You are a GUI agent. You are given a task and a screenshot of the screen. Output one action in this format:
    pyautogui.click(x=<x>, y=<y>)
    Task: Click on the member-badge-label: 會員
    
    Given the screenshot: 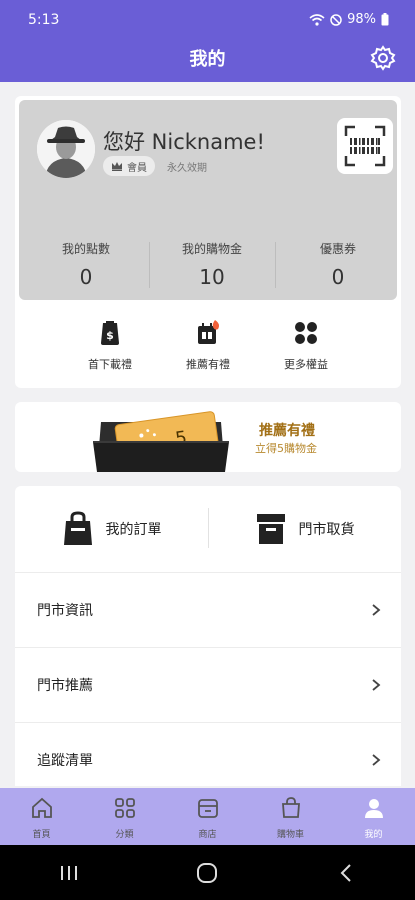 What is the action you would take?
    pyautogui.click(x=137, y=168)
    